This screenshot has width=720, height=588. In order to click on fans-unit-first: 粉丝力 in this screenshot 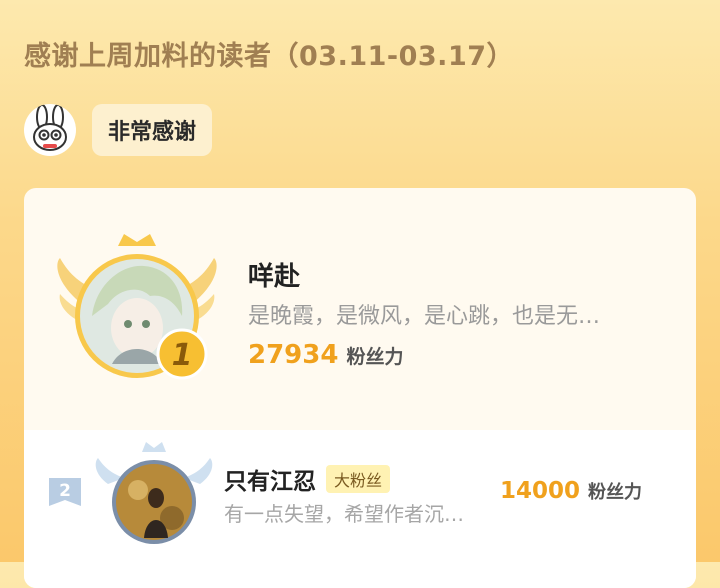, I will do `click(375, 357)`.